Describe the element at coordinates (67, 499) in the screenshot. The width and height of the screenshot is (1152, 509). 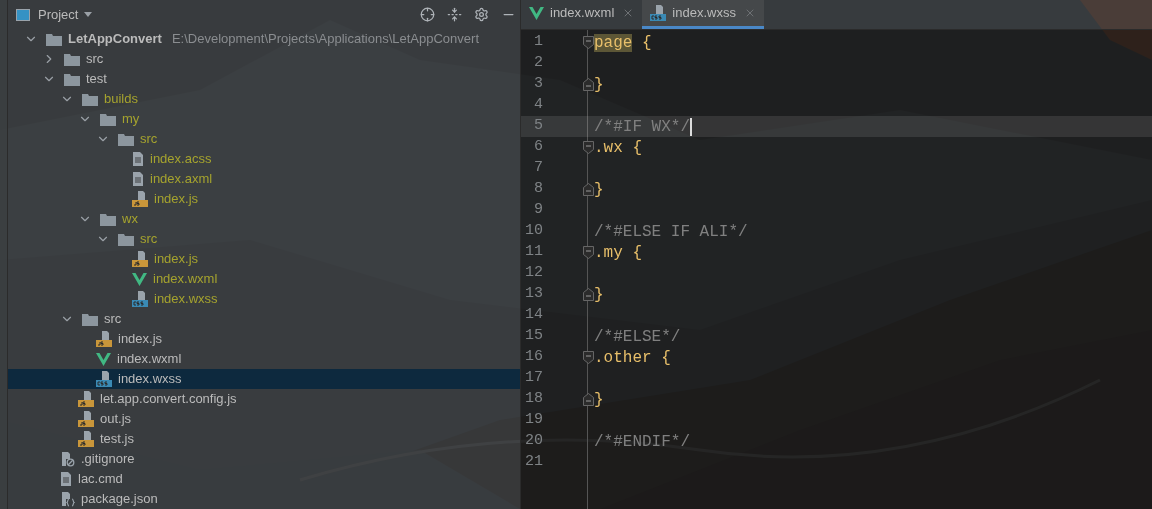
I see `json-file-icon` at that location.